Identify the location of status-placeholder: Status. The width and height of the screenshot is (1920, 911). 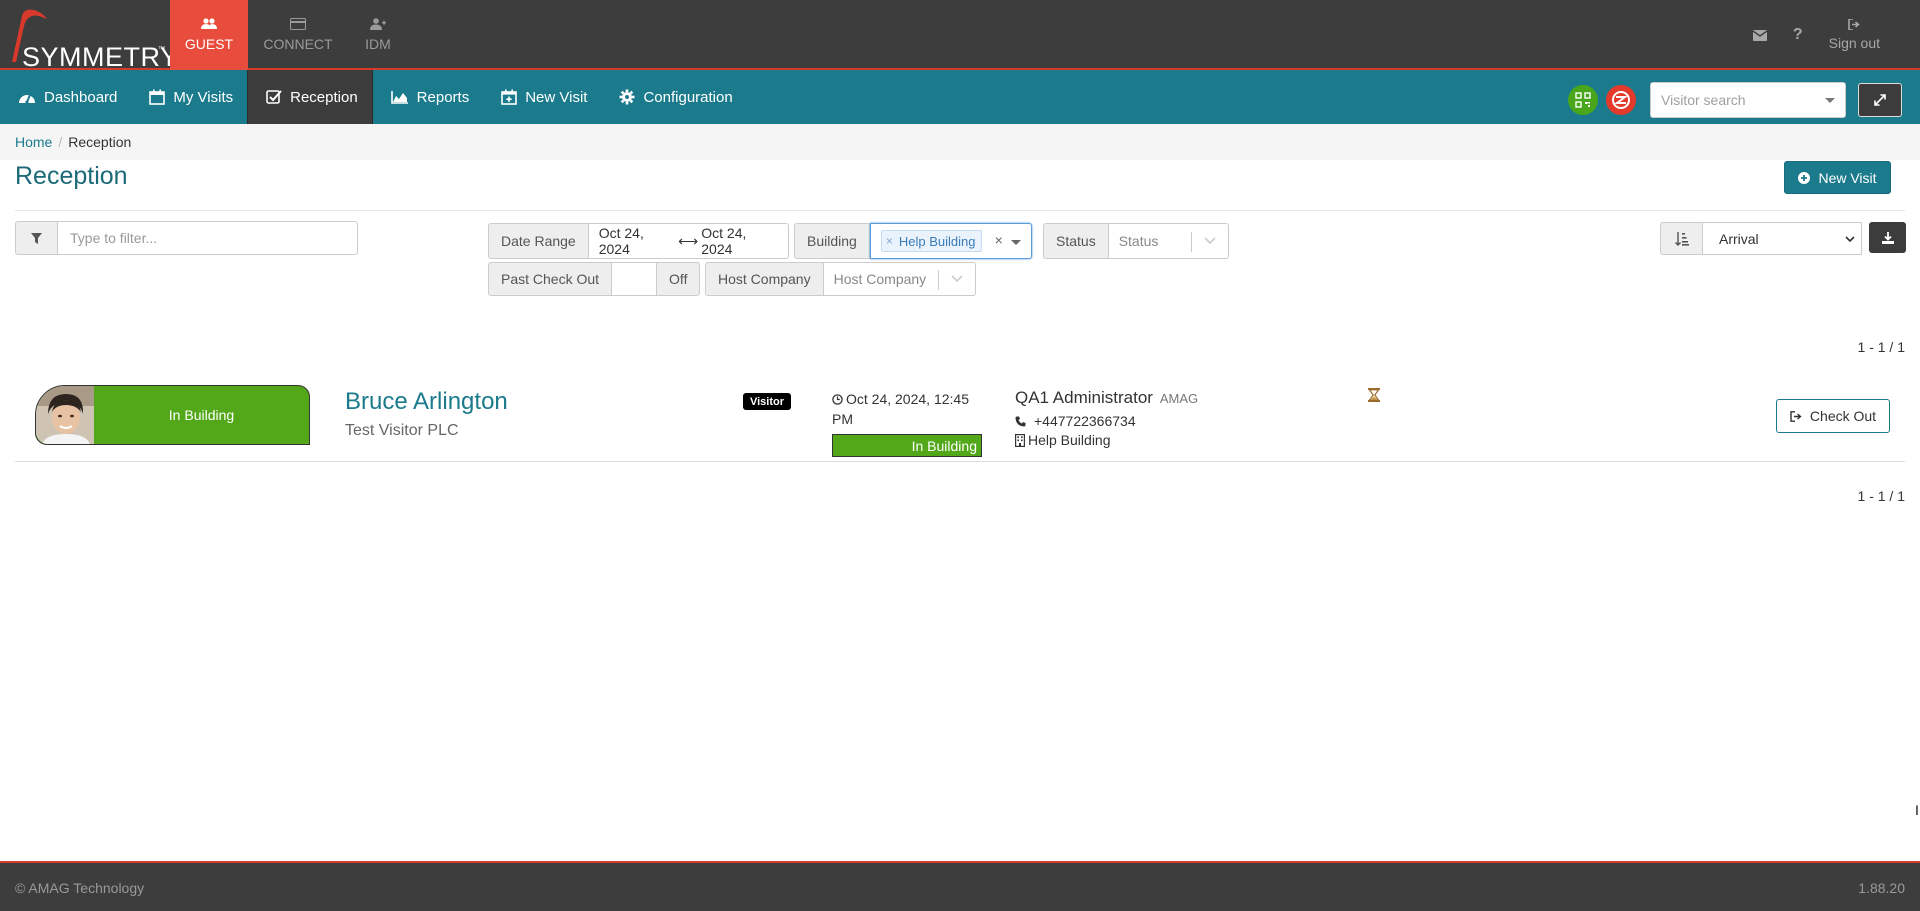
(1138, 241).